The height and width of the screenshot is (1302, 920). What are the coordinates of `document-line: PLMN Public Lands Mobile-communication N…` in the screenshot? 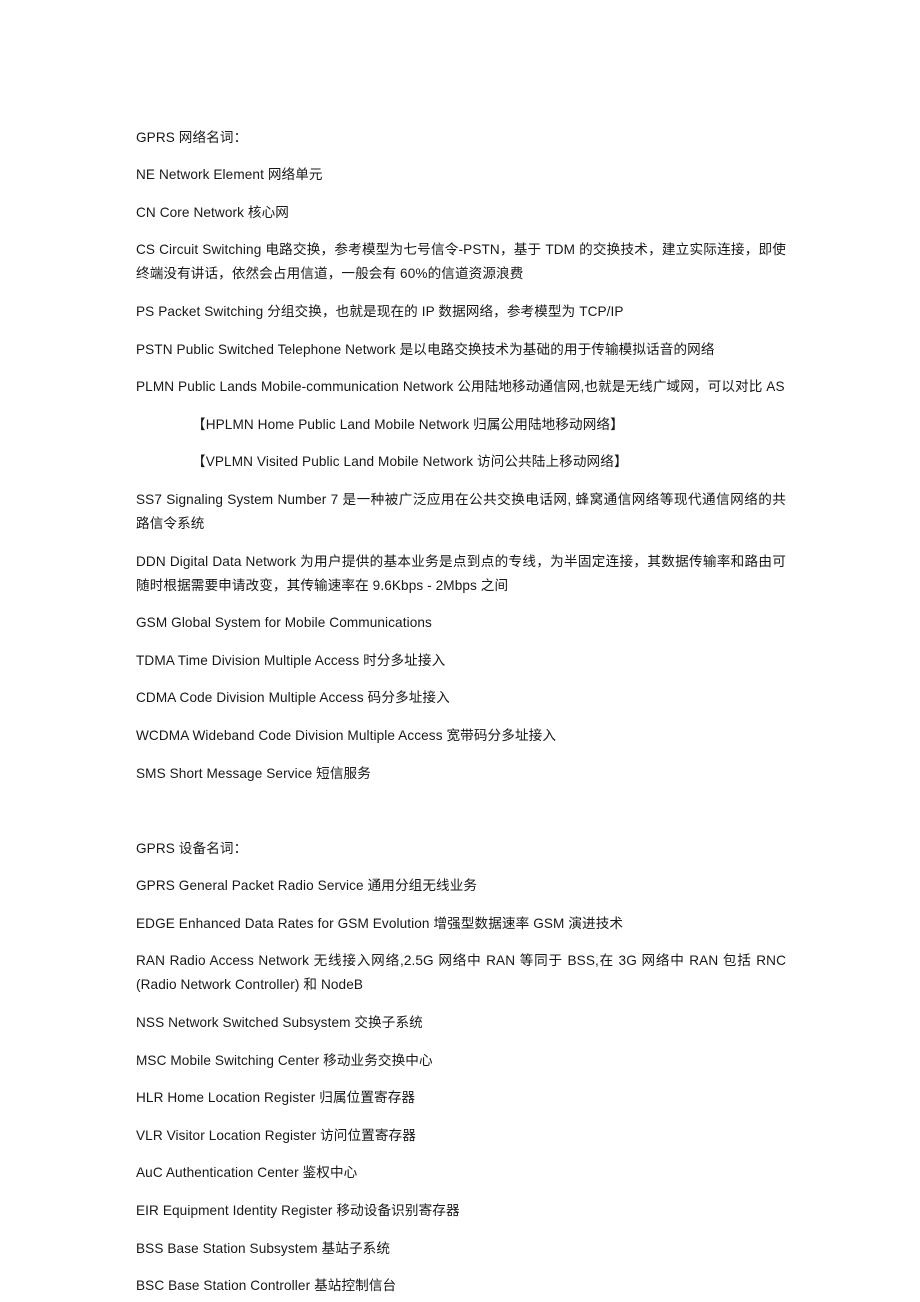 It's located at (460, 387).